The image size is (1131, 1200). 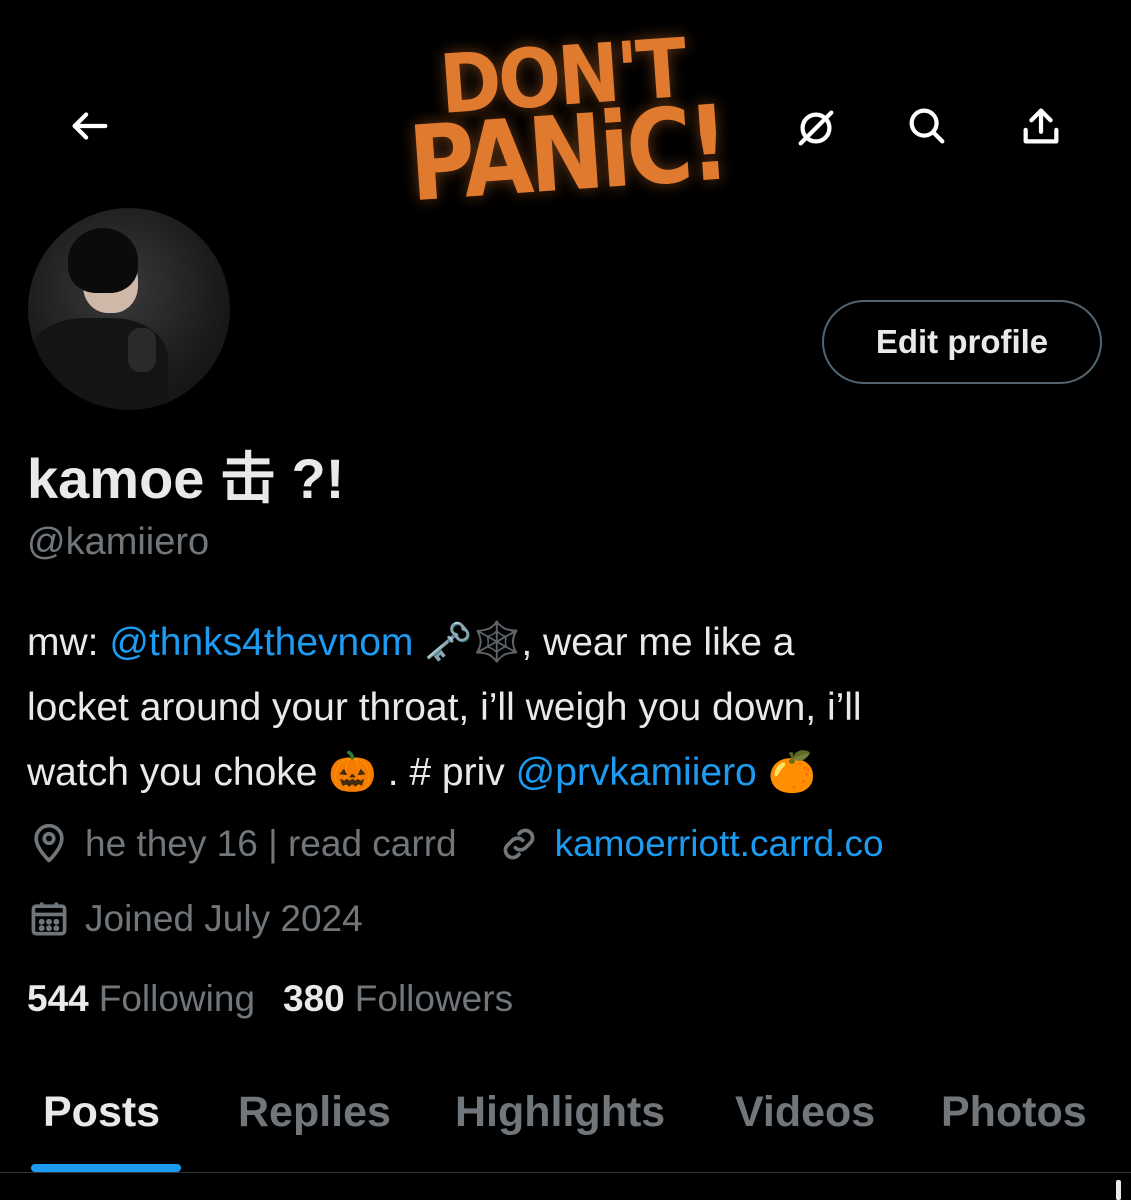 What do you see at coordinates (186, 478) in the screenshot?
I see `display-name: kamoe 击 ?!` at bounding box center [186, 478].